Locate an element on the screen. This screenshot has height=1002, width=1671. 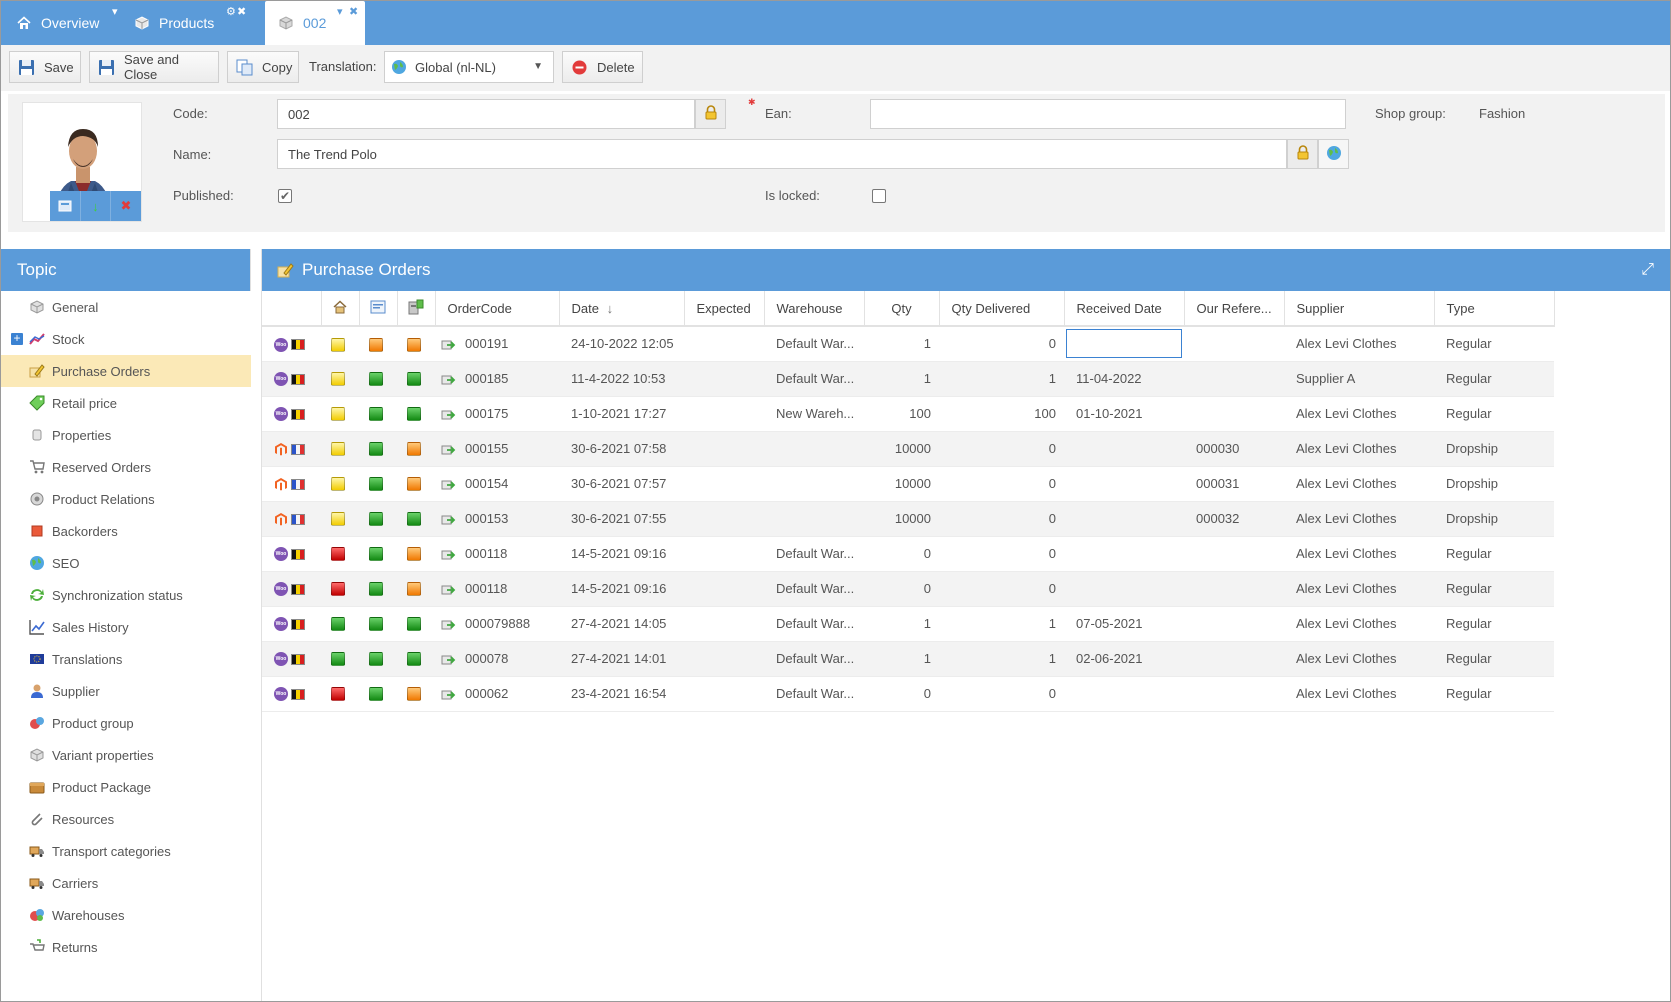
sidebar-item-variant-properties: Variant properties is located at coordinates (126, 755).